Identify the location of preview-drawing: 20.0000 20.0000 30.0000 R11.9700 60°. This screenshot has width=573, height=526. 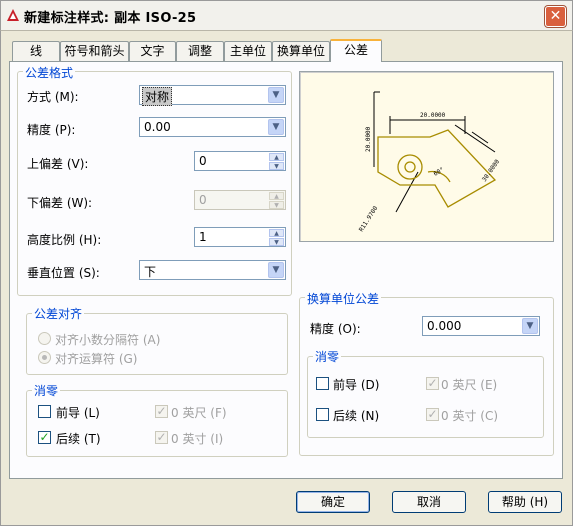
(429, 162).